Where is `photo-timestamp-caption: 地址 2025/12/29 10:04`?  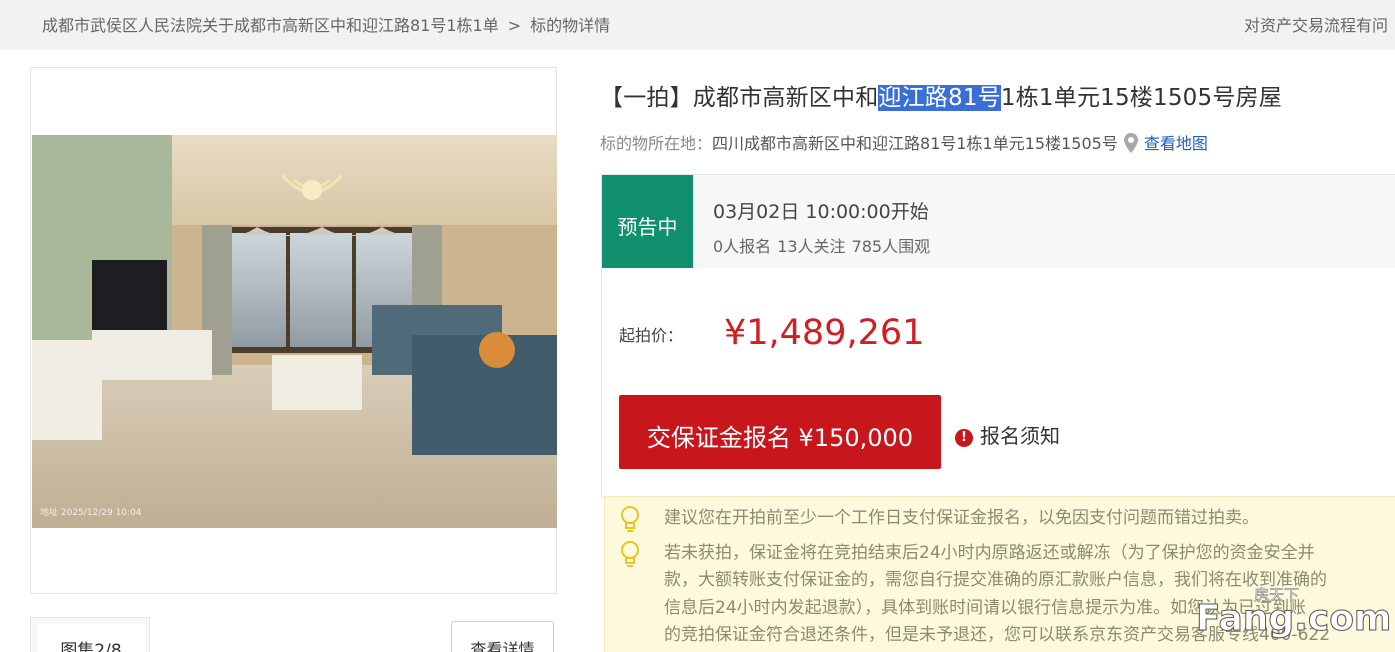
photo-timestamp-caption: 地址 2025/12/29 10:04 is located at coordinates (91, 512).